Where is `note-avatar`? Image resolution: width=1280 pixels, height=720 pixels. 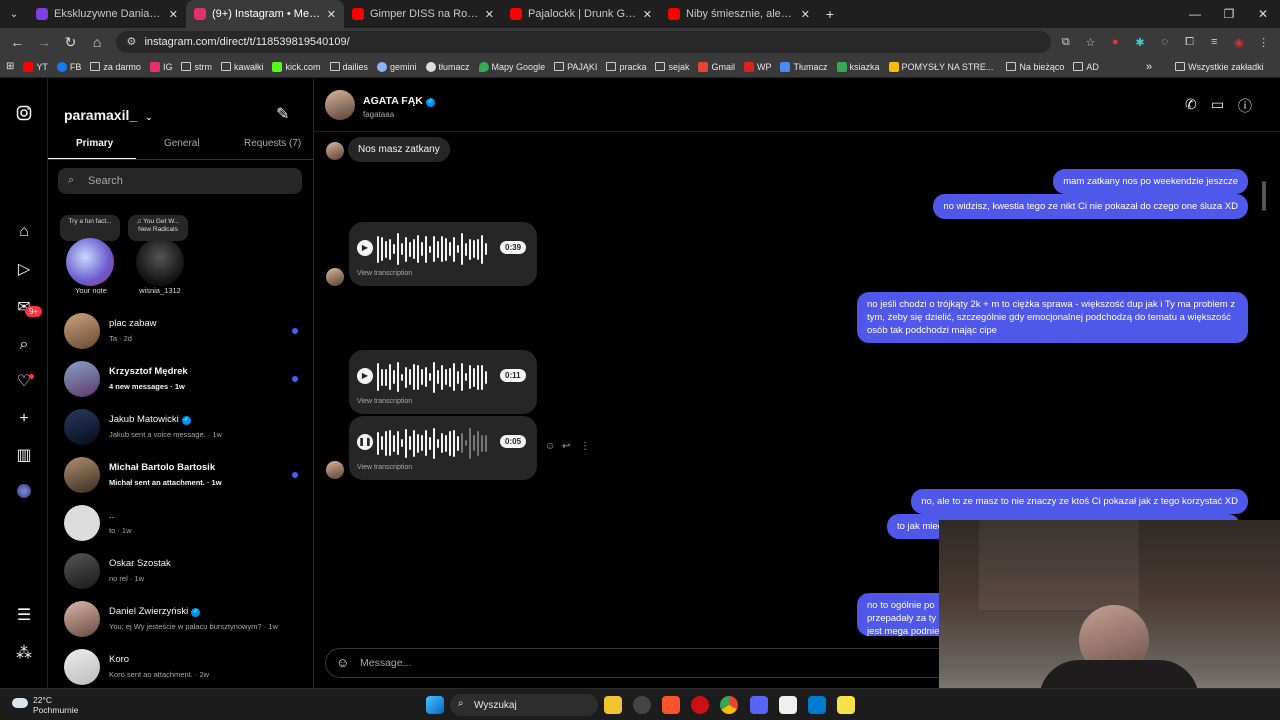 note-avatar is located at coordinates (160, 262).